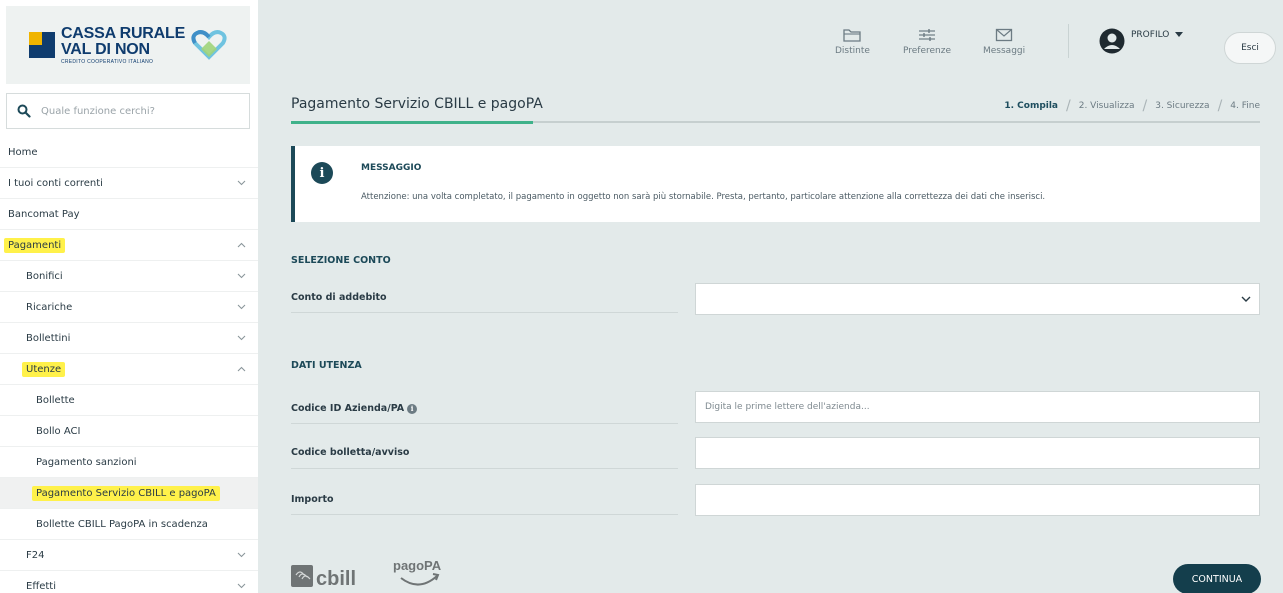  Describe the element at coordinates (1179, 34) in the screenshot. I see `caret-down-icon` at that location.